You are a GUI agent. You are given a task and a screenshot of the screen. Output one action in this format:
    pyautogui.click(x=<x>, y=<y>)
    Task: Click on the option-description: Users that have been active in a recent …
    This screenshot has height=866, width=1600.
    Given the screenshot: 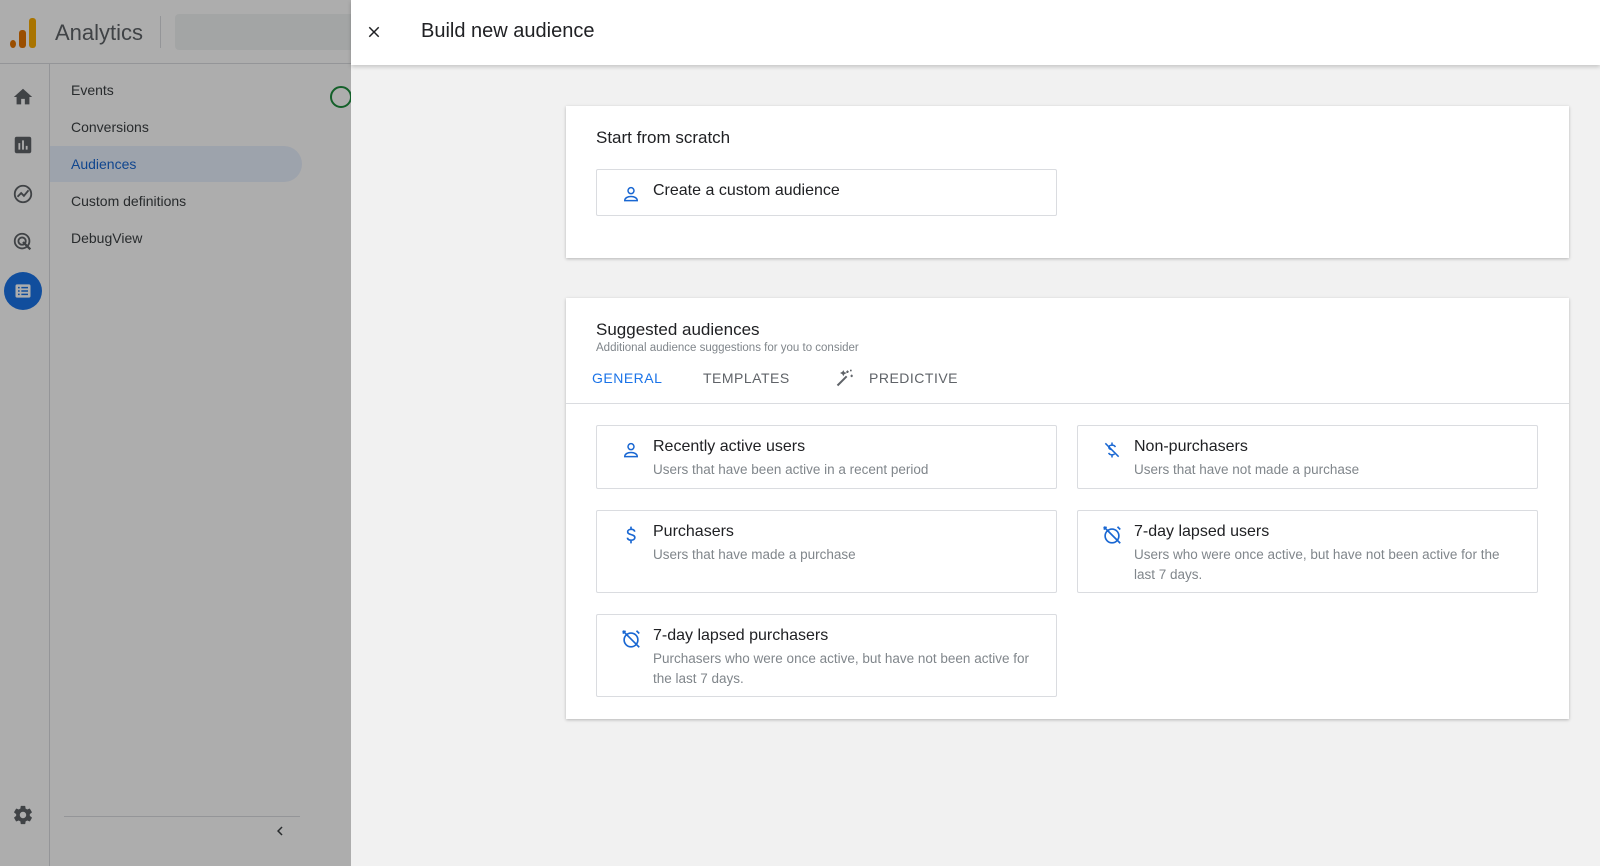 What is the action you would take?
    pyautogui.click(x=791, y=469)
    